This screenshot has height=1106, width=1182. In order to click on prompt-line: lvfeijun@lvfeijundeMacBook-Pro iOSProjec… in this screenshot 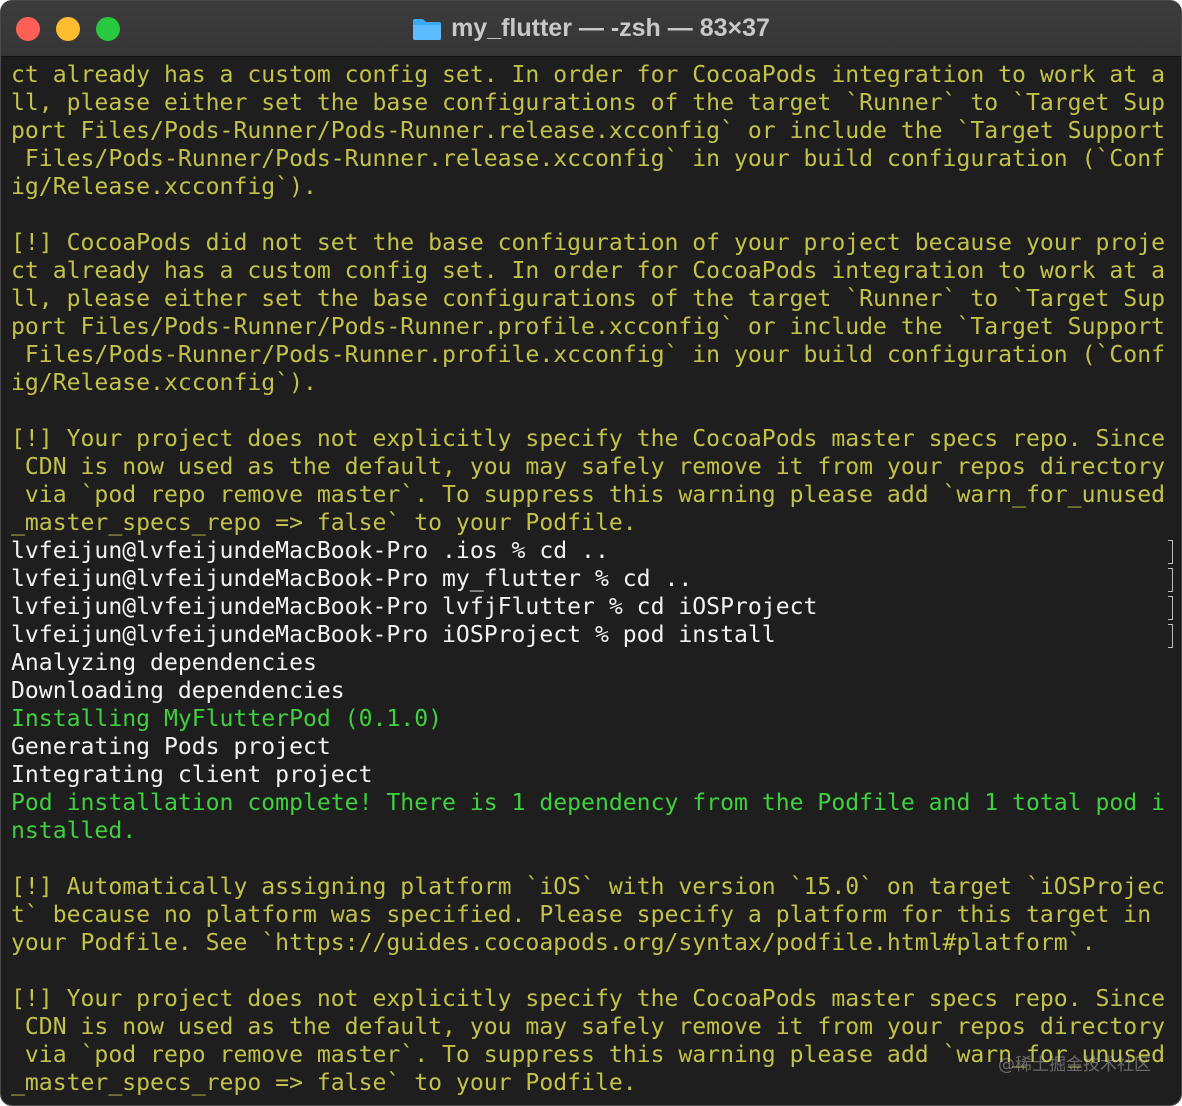, I will do `click(593, 635)`.